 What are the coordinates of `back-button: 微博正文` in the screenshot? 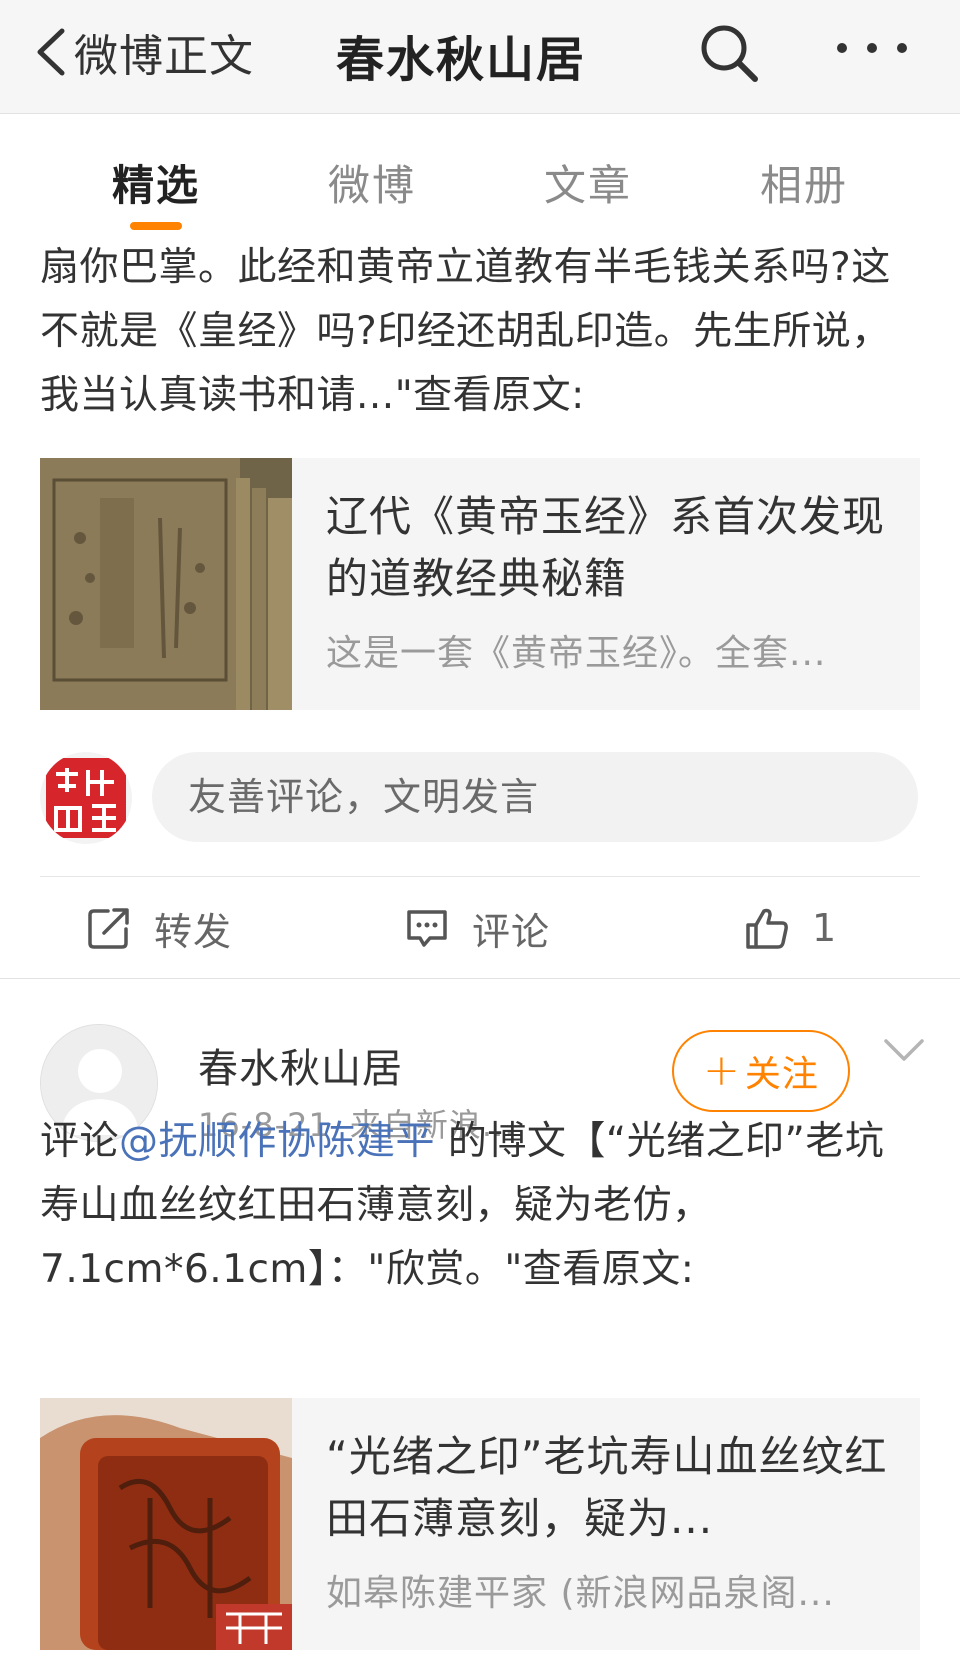 It's located at (144, 52).